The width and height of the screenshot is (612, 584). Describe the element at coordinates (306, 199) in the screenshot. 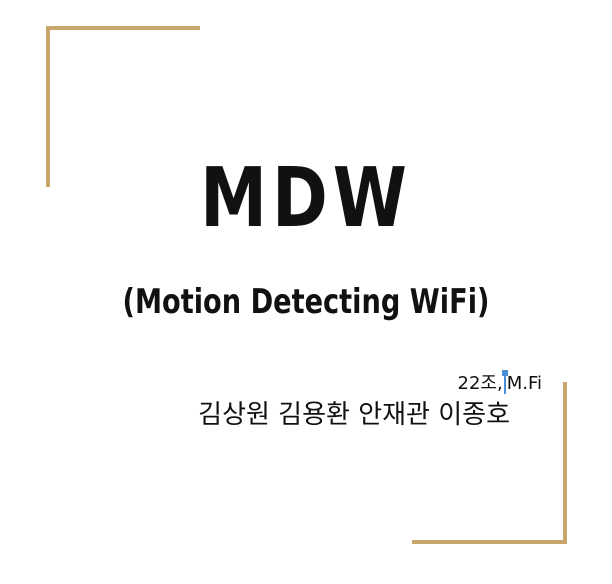

I see `slide-title: MDW` at that location.